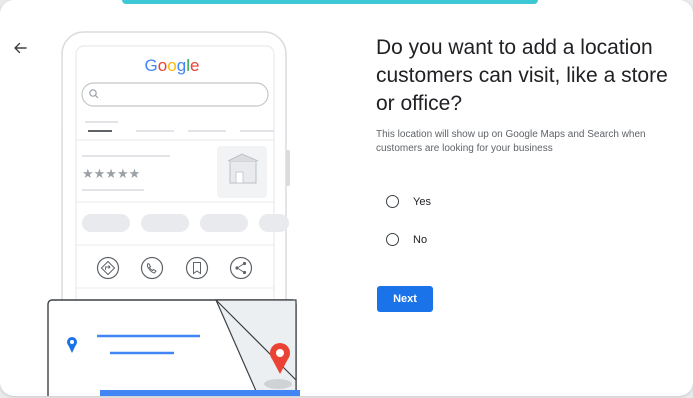 This screenshot has width=693, height=398. I want to click on back-button, so click(20, 48).